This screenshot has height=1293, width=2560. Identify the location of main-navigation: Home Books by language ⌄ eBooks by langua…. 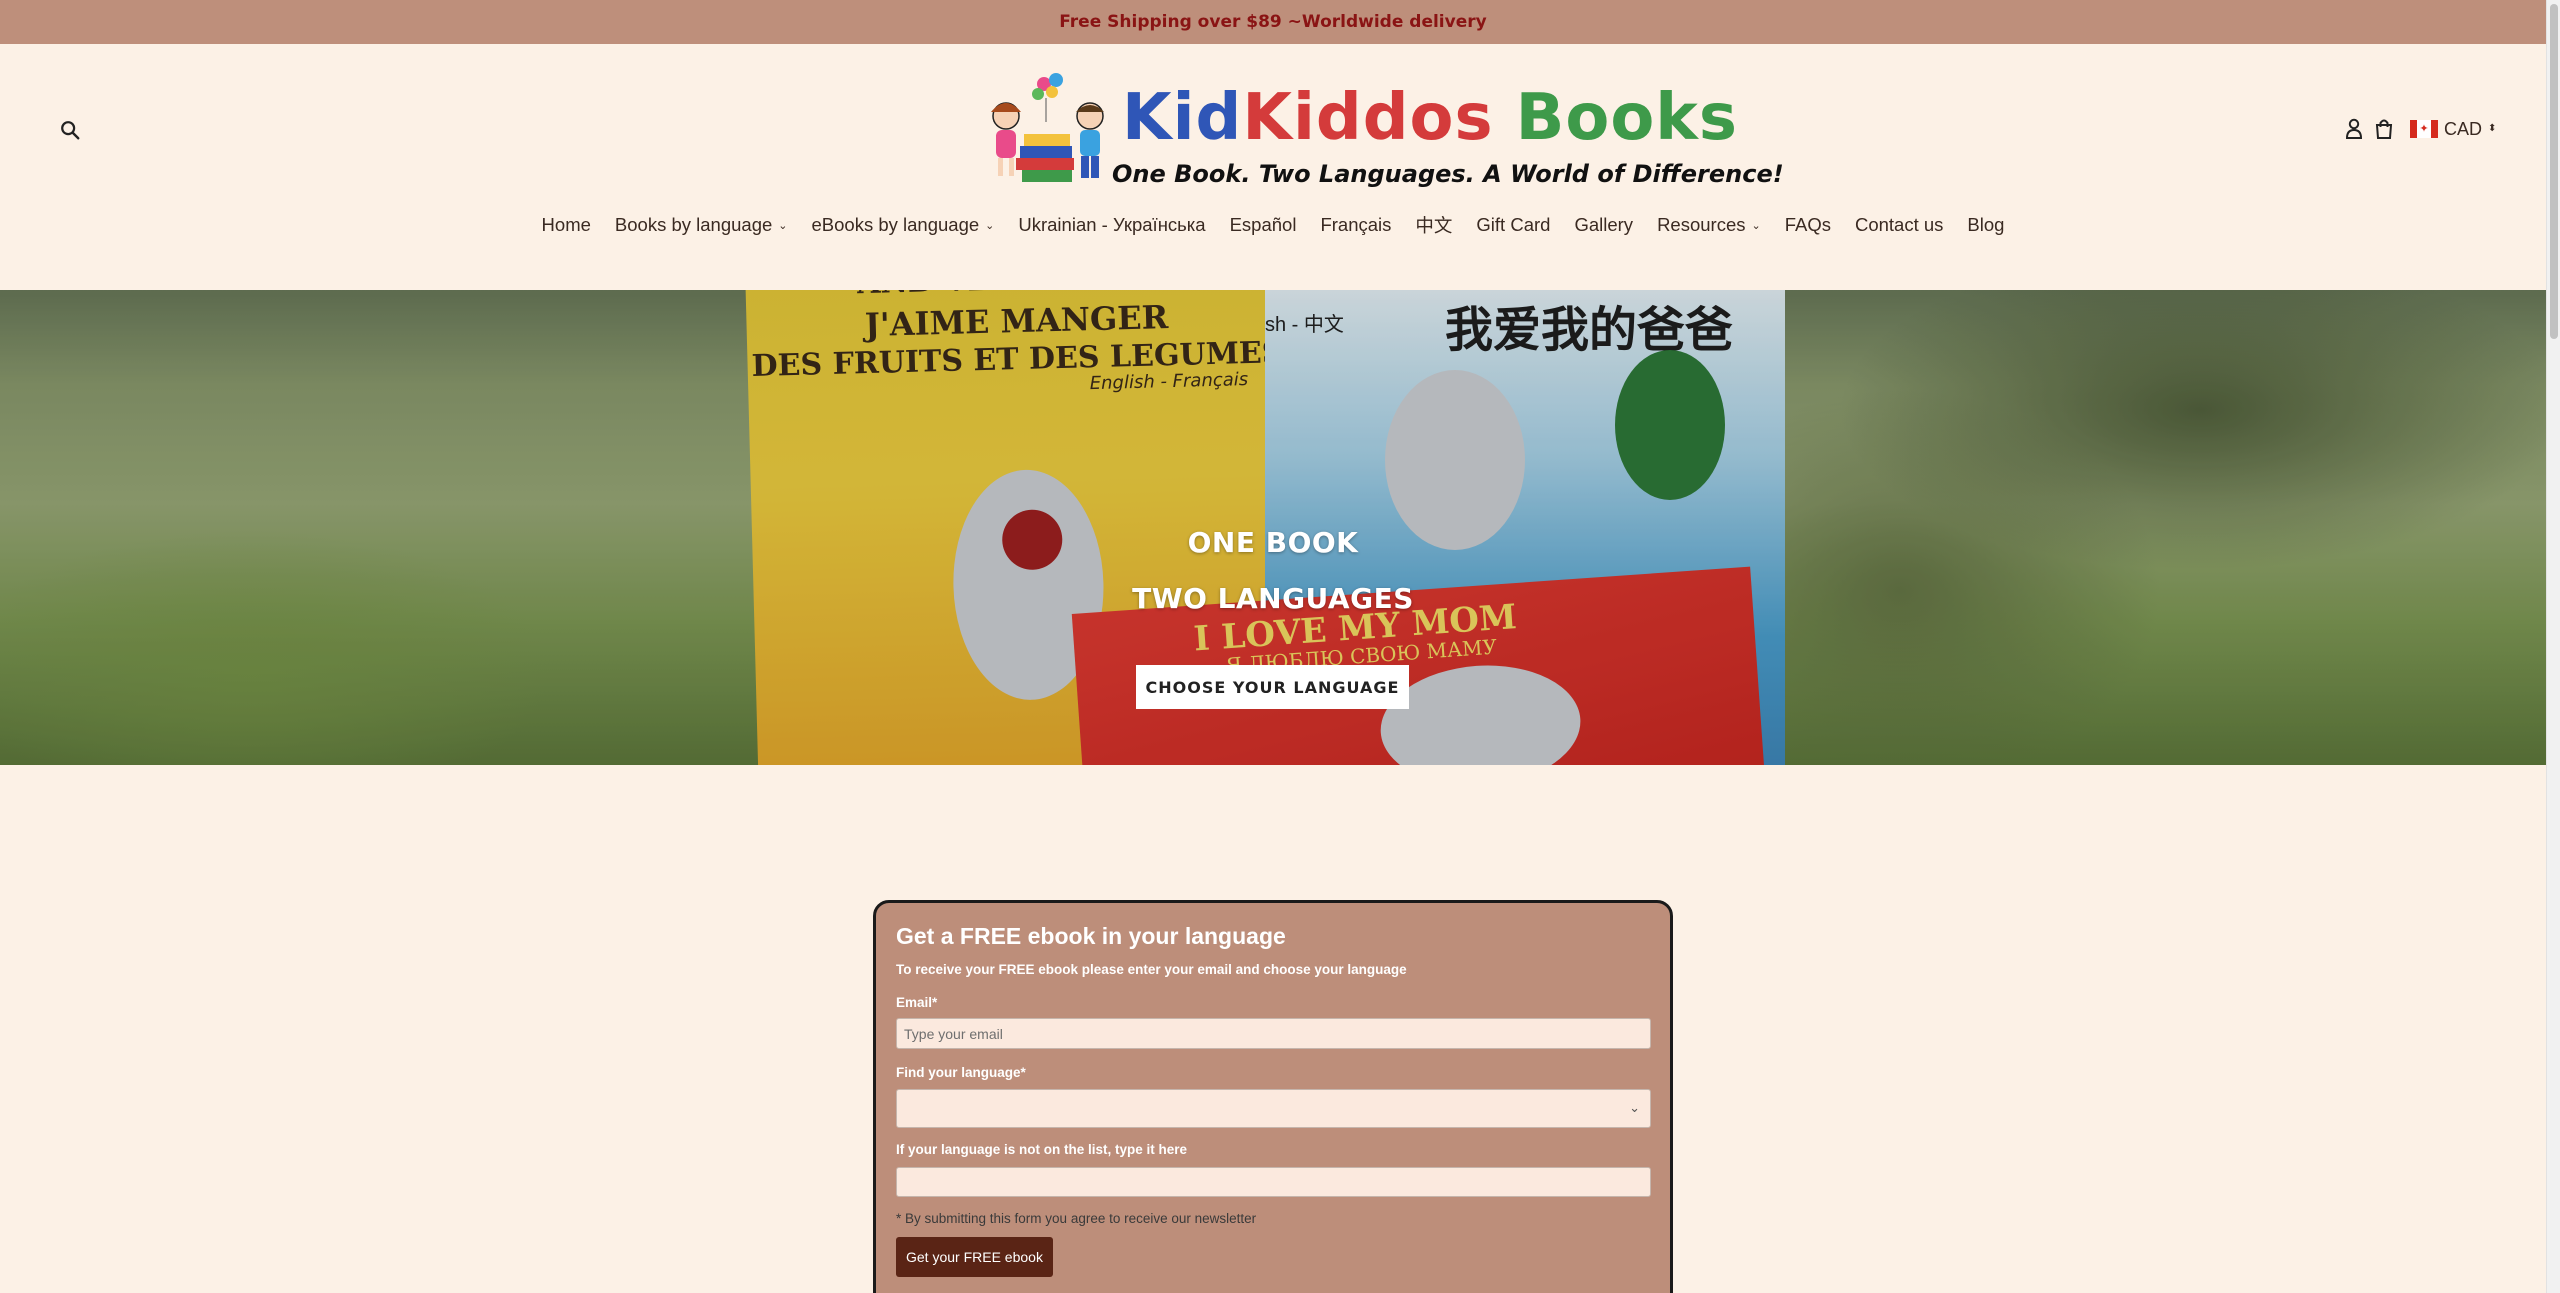
(1273, 225).